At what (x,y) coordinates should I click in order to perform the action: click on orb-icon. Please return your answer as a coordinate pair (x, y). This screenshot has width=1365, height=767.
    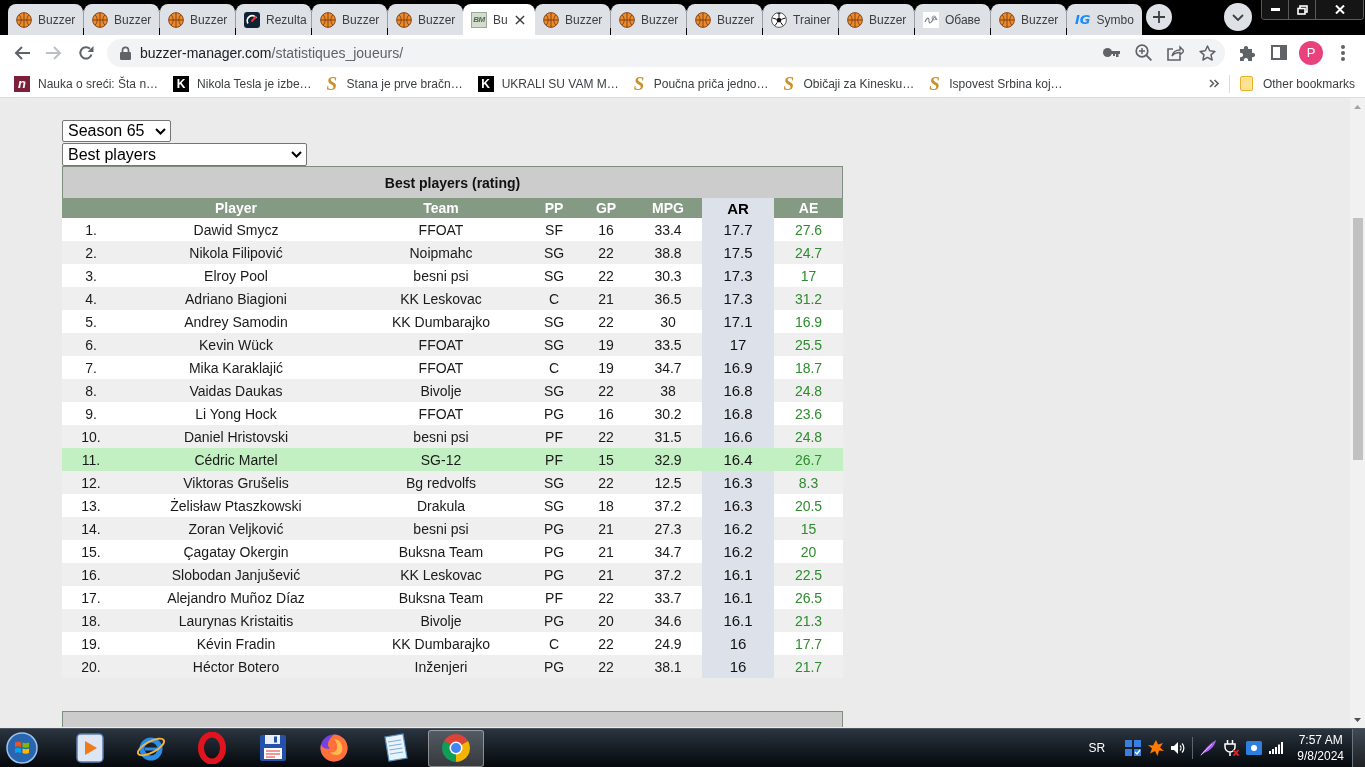
    Looking at the image, I should click on (22, 748).